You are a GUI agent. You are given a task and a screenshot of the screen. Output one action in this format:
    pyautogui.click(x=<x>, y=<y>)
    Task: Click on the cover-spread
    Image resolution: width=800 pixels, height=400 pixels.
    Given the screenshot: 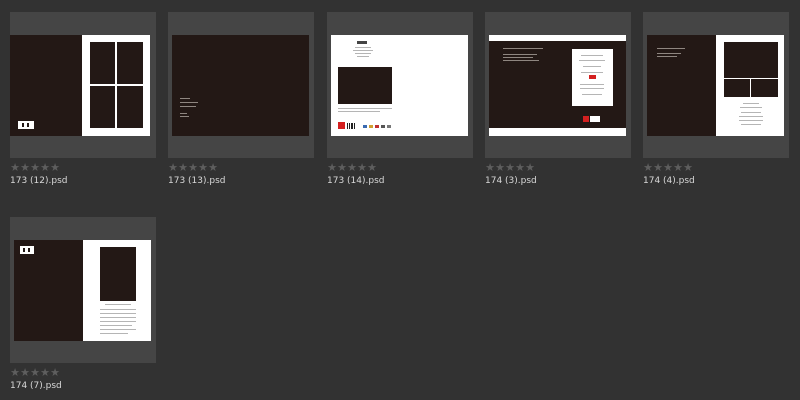 What is the action you would take?
    pyautogui.click(x=240, y=85)
    